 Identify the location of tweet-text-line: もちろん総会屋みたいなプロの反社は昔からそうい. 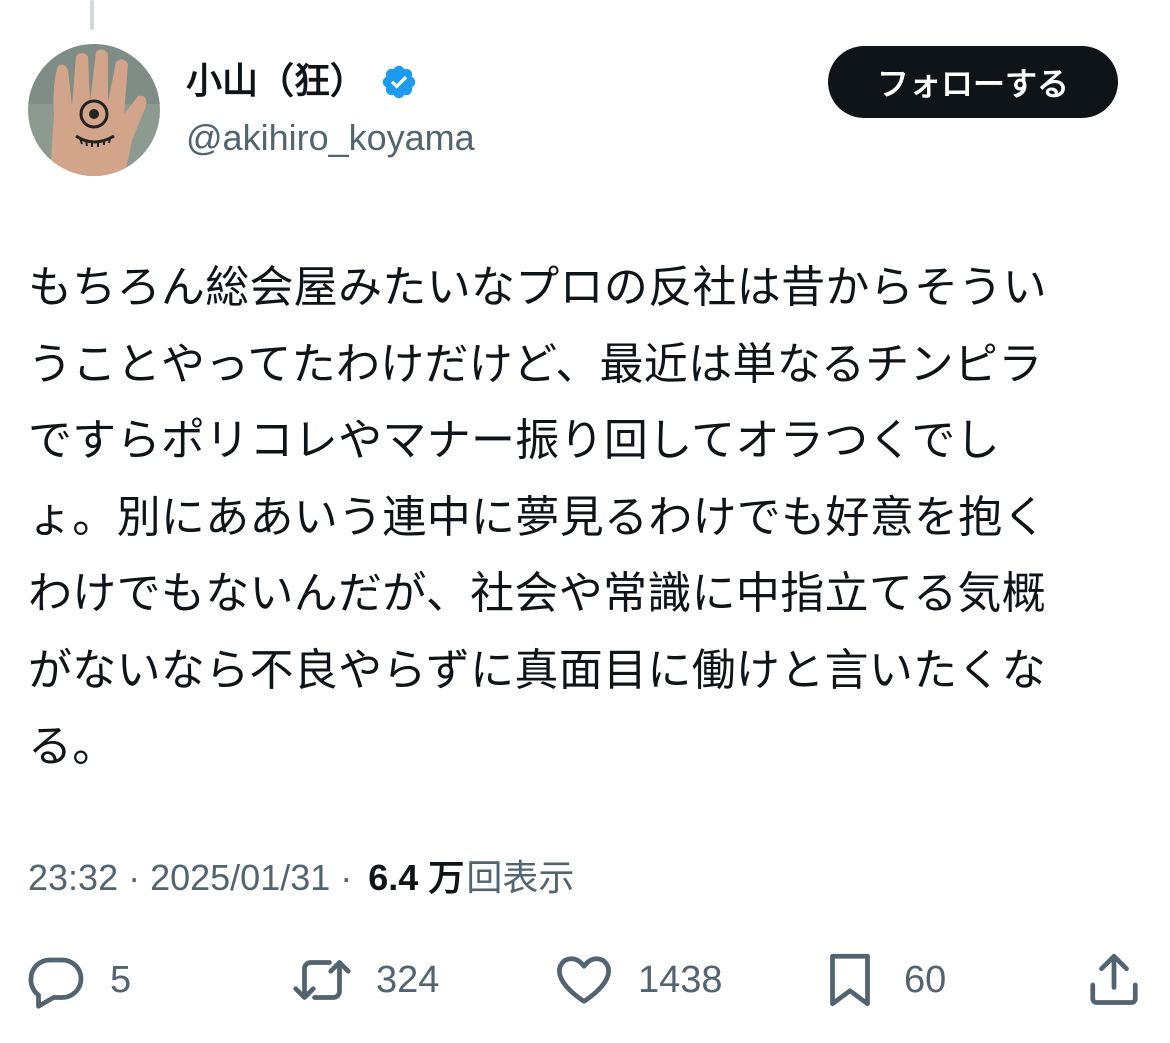
(537, 287).